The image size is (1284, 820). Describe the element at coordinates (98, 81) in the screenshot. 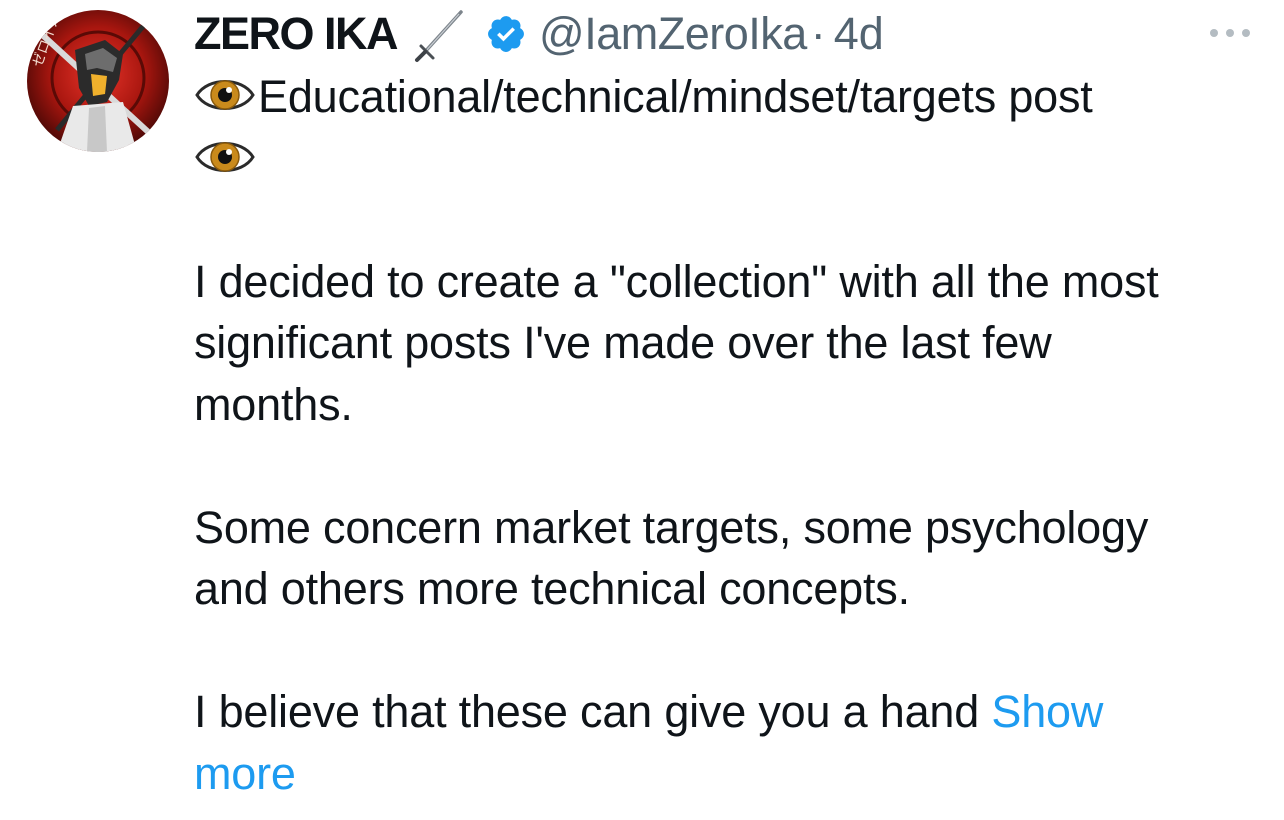

I see `profile-avatar: ゼロイカ` at that location.